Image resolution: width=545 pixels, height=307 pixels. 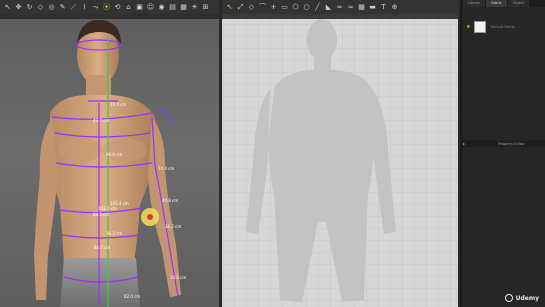 What do you see at coordinates (502, 27) in the screenshot?
I see `fabric-item-label: Default Fabric` at bounding box center [502, 27].